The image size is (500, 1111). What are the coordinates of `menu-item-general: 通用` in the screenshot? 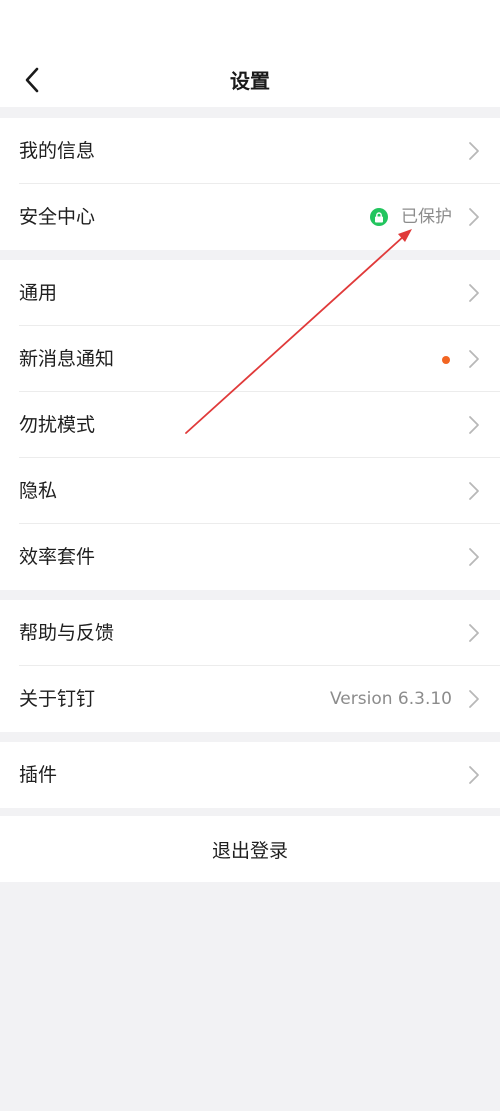 It's located at (250, 293).